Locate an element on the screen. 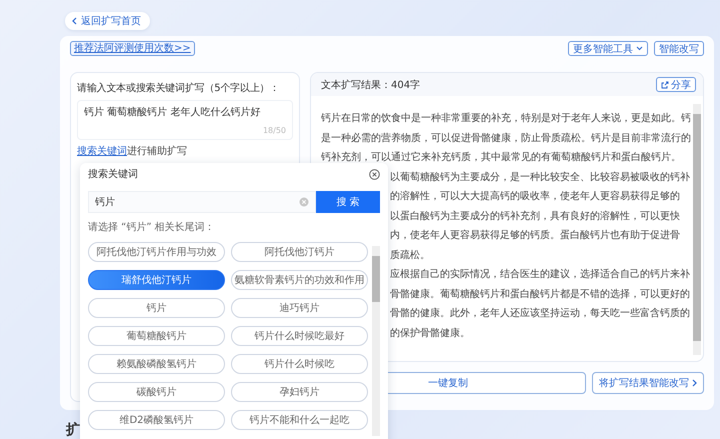 This screenshot has width=720, height=439. caret-icon is located at coordinates (639, 48).